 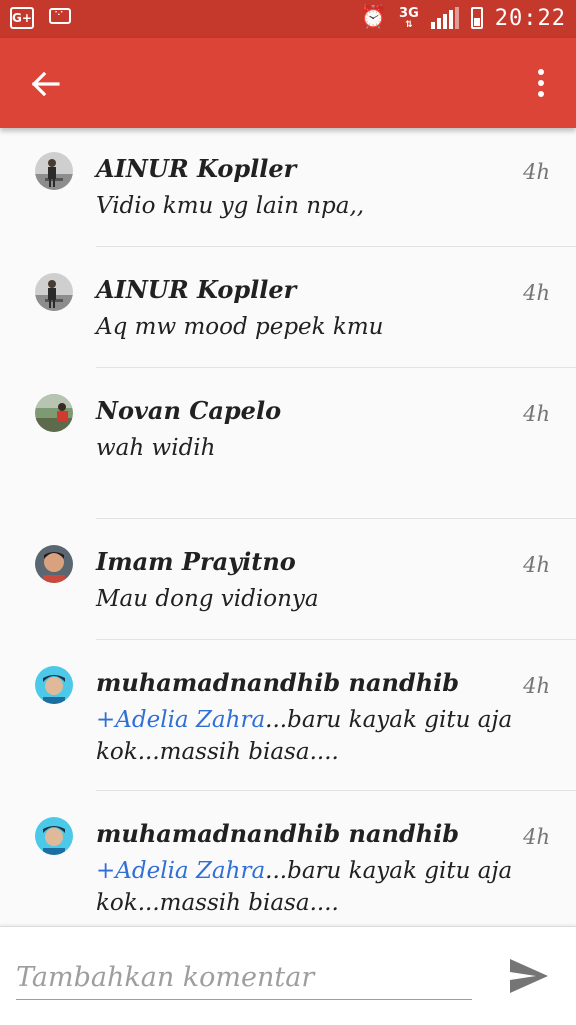 I want to click on comment-author: Imam Prayitno, so click(x=196, y=561).